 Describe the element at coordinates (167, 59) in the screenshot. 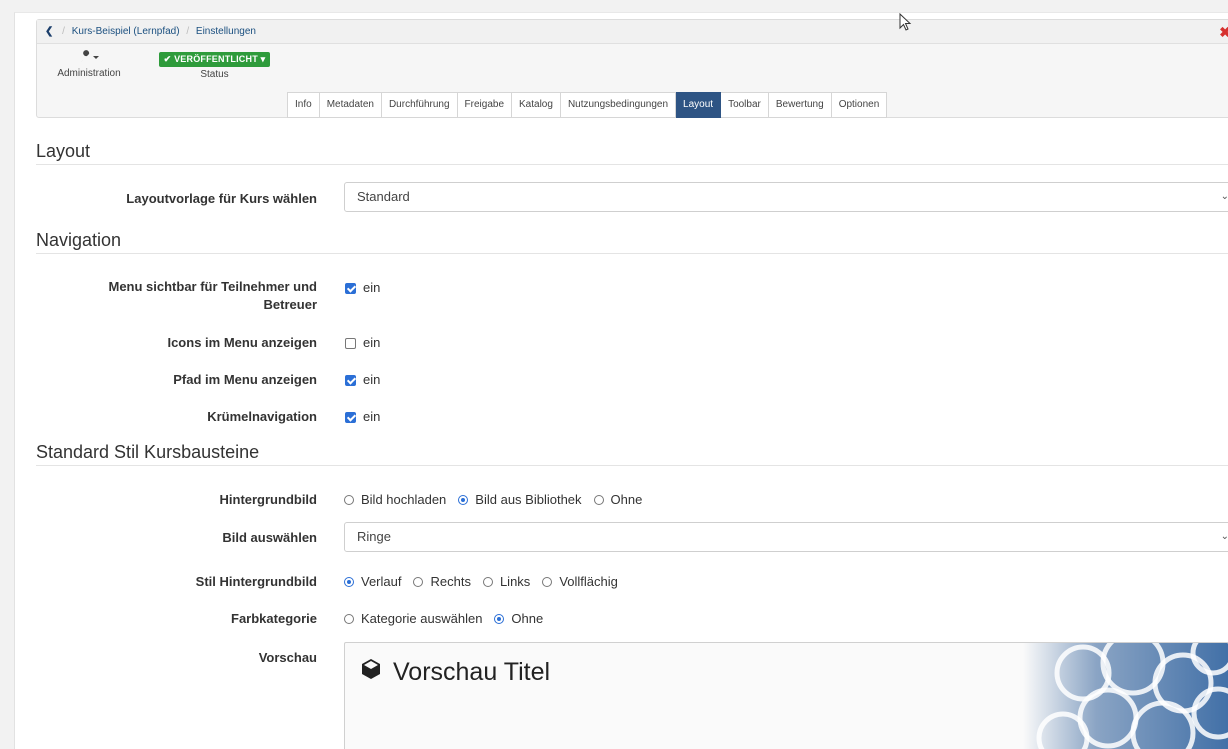

I see `check-icon: ✔` at that location.